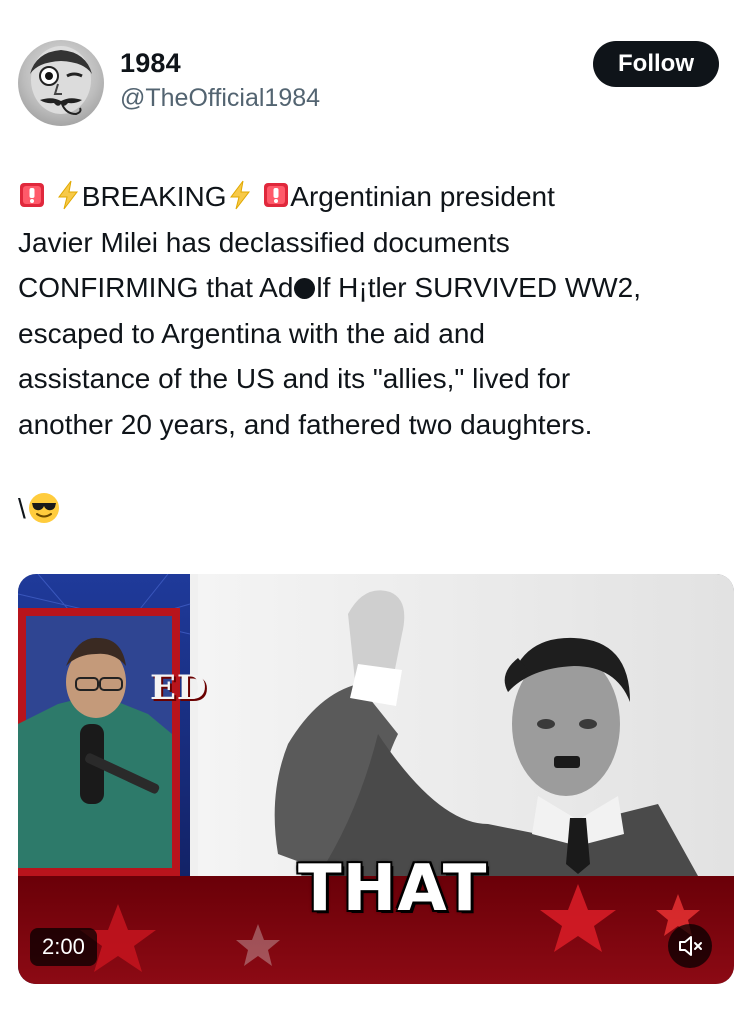 The image size is (752, 1024). What do you see at coordinates (252, 333) in the screenshot?
I see `tweet-line-4: escaped to Argentina with the aid and` at bounding box center [252, 333].